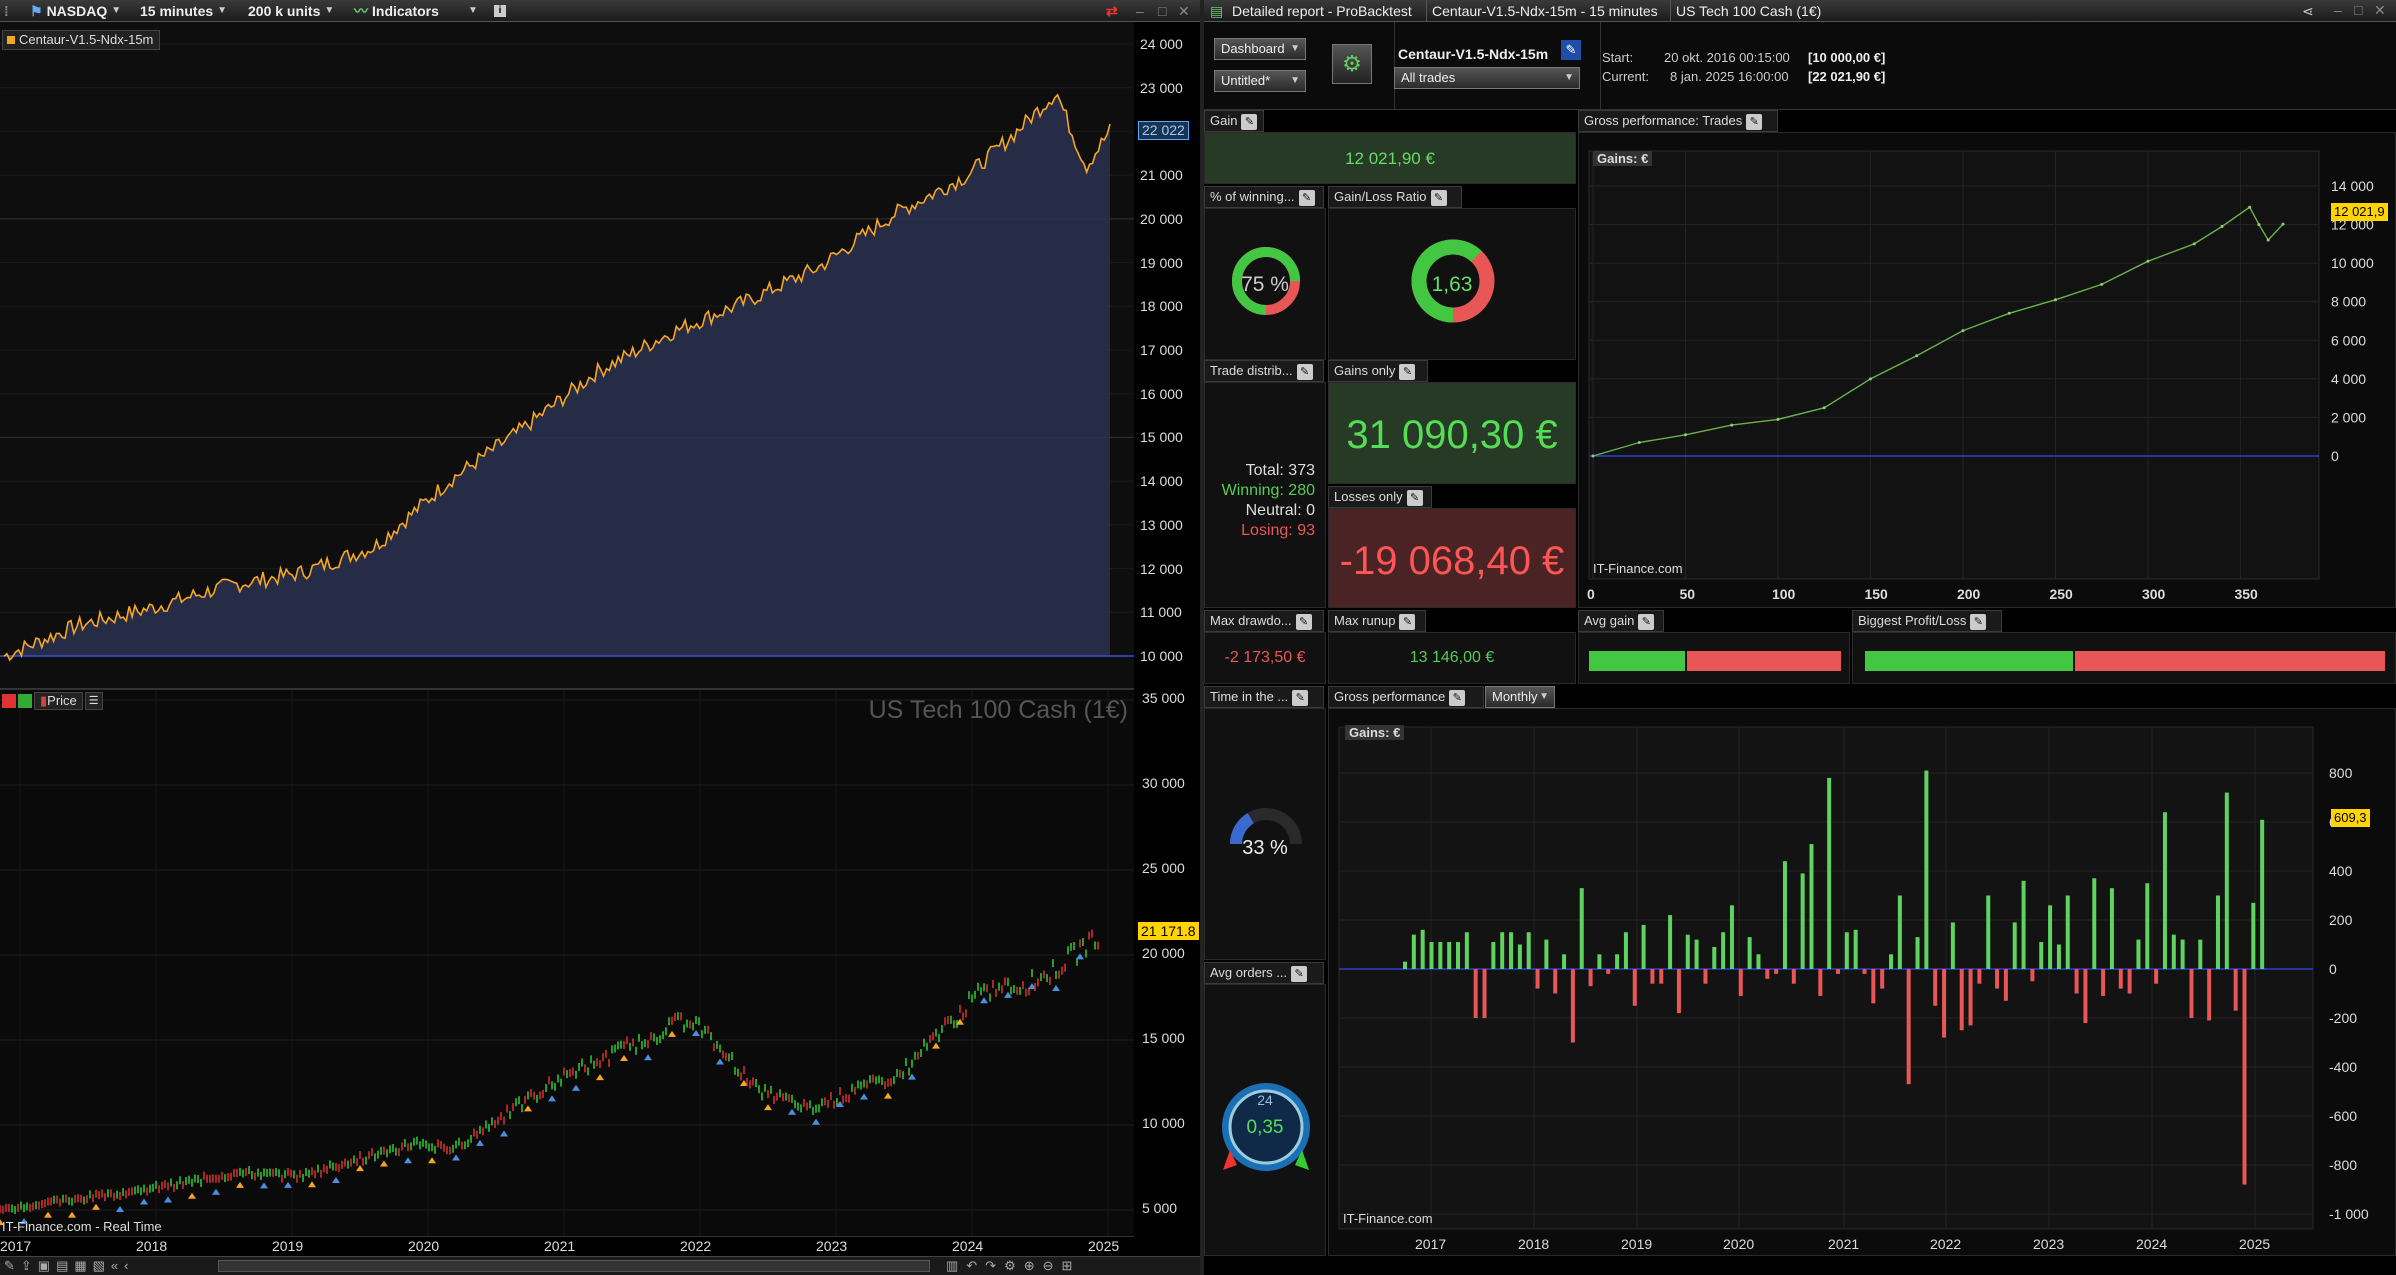 This screenshot has width=2396, height=1275. What do you see at coordinates (1621, 621) in the screenshot?
I see `avg-gain-header: Avg gain ✎` at bounding box center [1621, 621].